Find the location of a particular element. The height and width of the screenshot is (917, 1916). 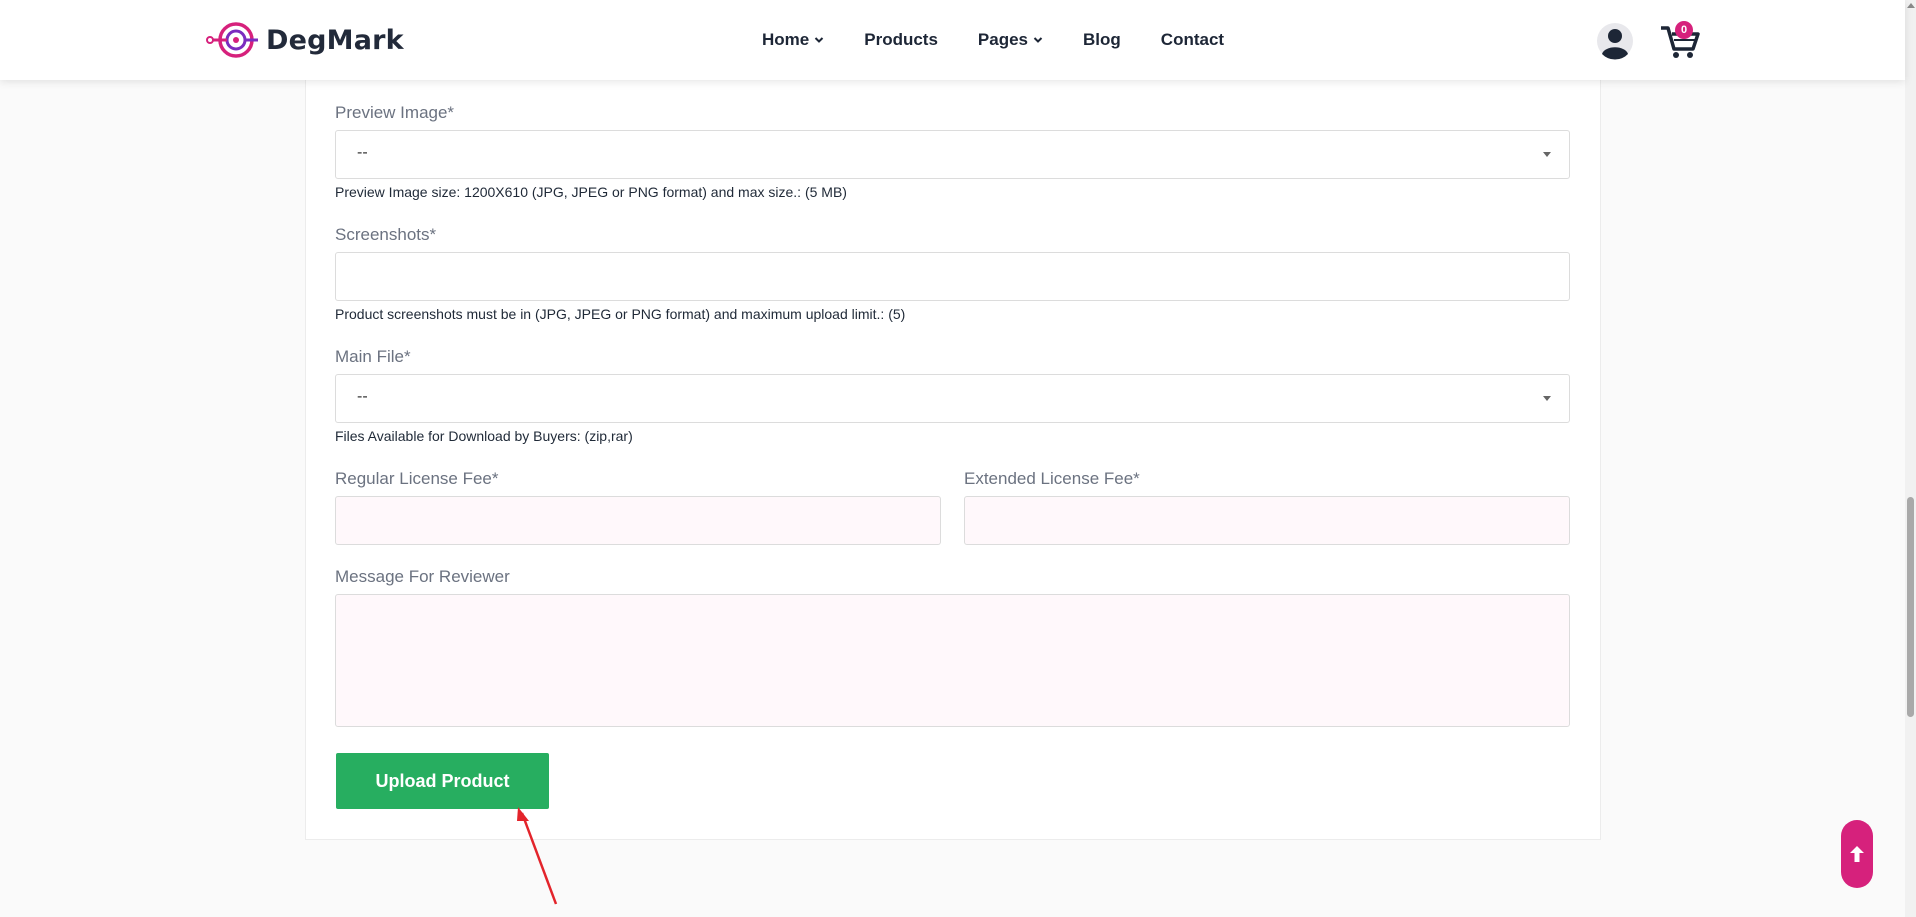

message-for-reviewer-textarea is located at coordinates (952, 660).